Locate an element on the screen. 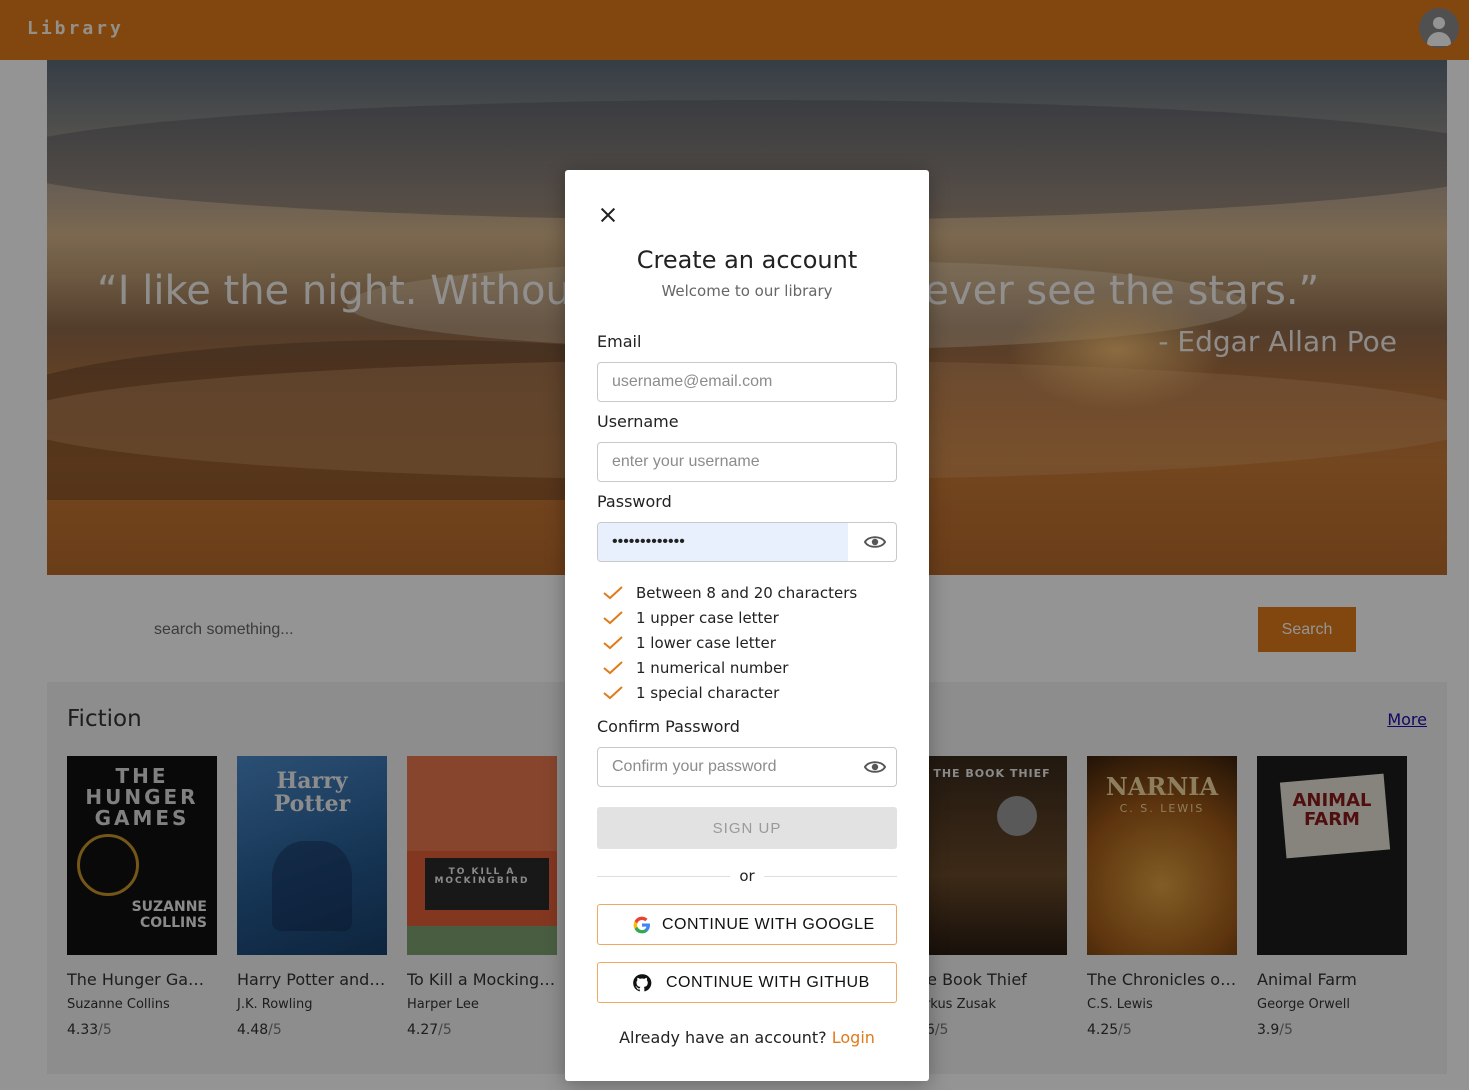 The height and width of the screenshot is (1090, 1469). email-field-wrapper is located at coordinates (747, 382).